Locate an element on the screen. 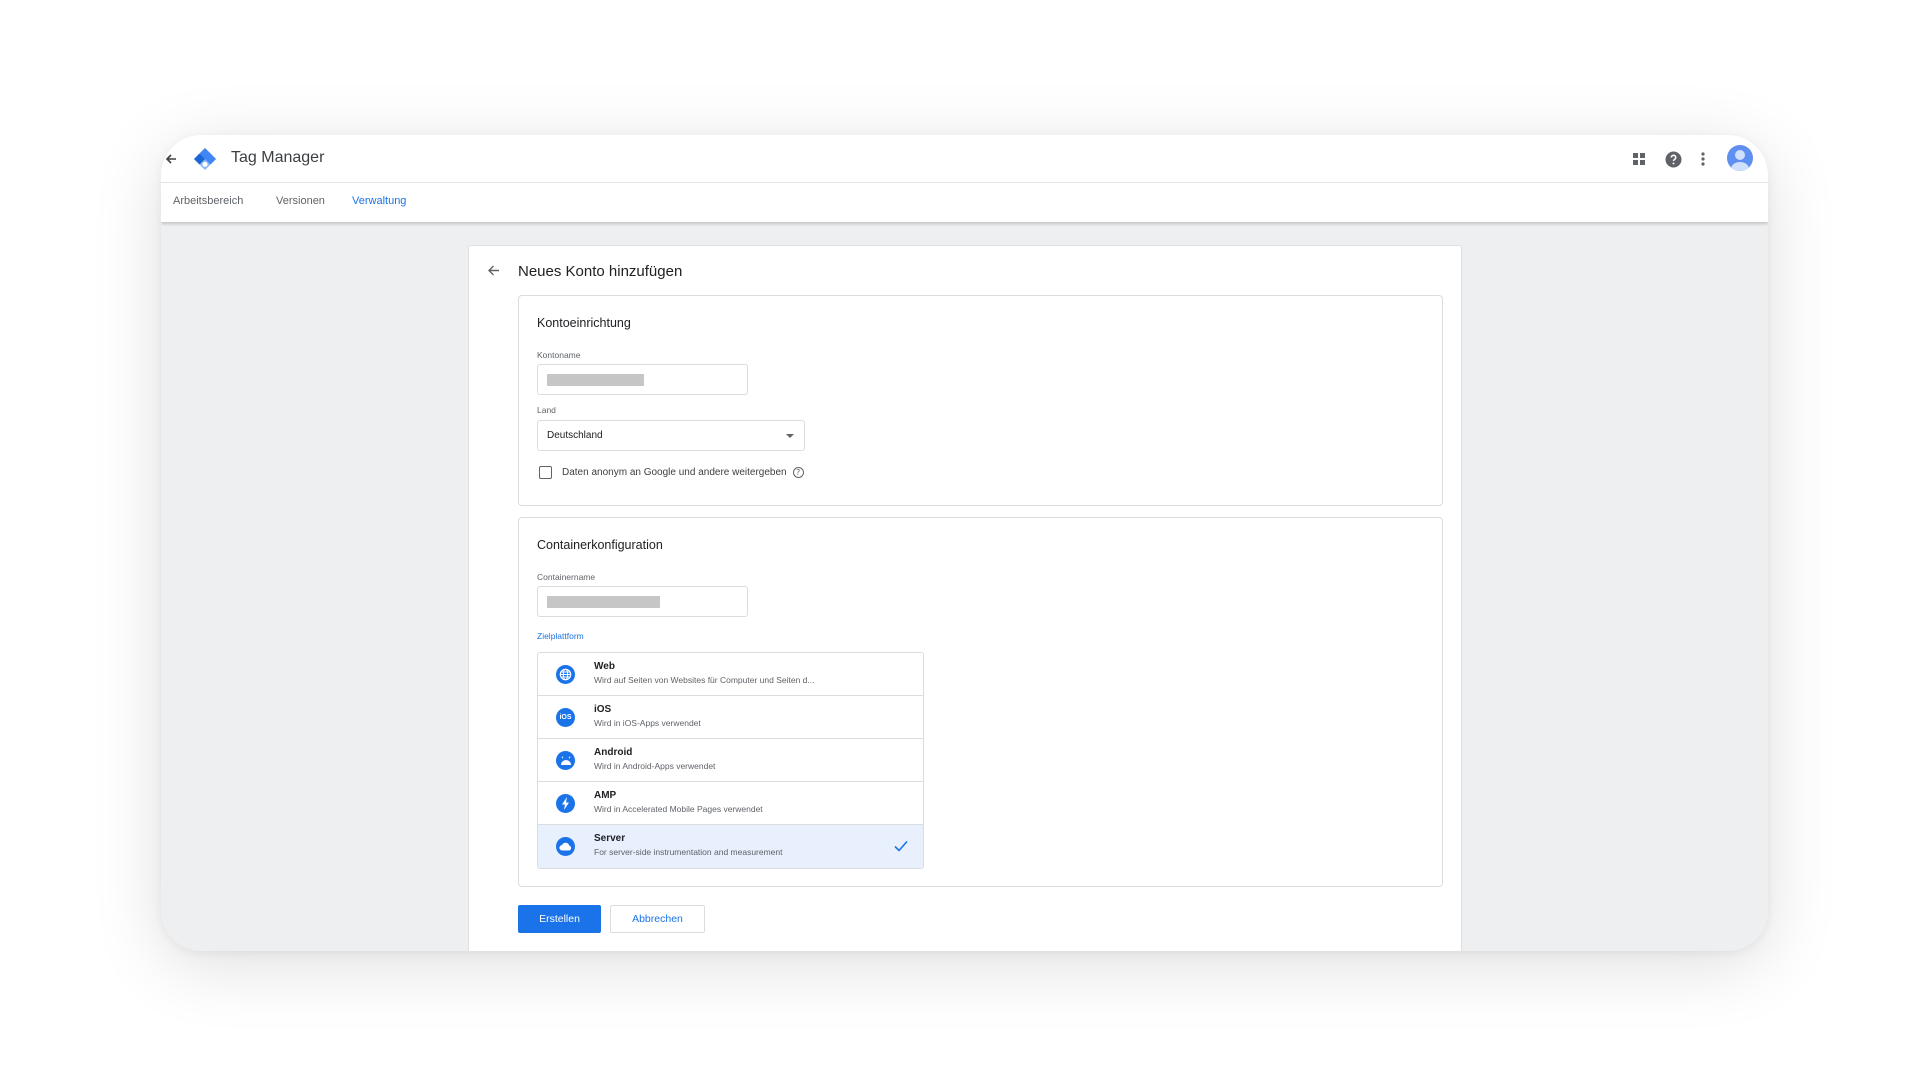 The width and height of the screenshot is (1920, 1080). create-button: Erstellen is located at coordinates (559, 919).